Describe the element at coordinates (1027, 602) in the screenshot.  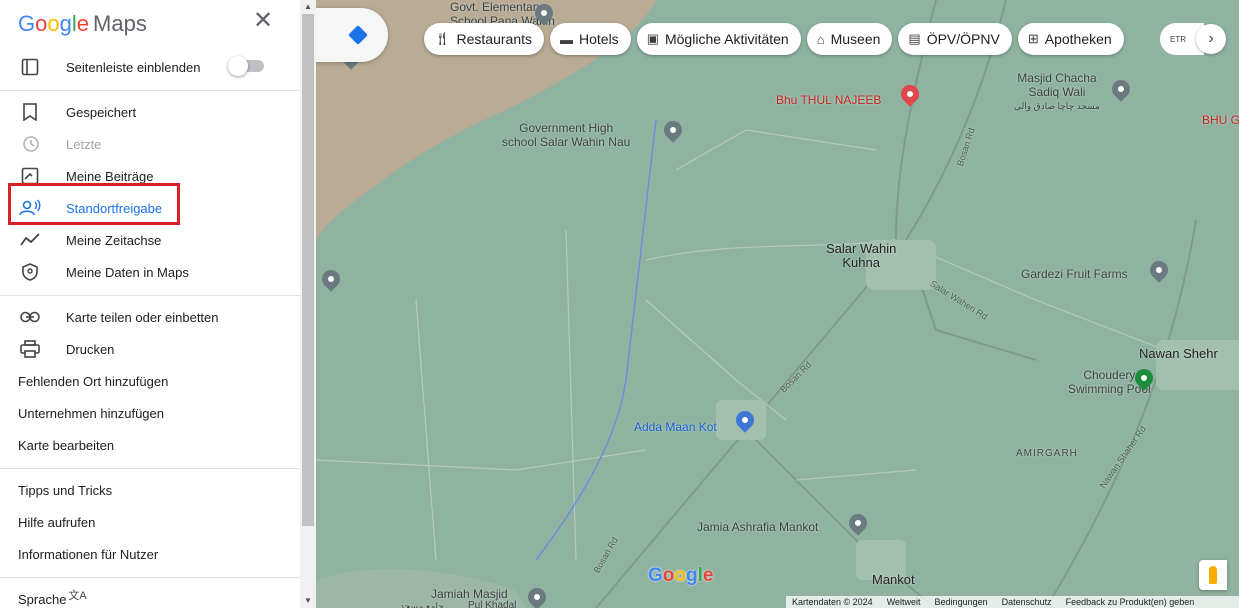
I see `footer-privacy: Datenschutz` at that location.